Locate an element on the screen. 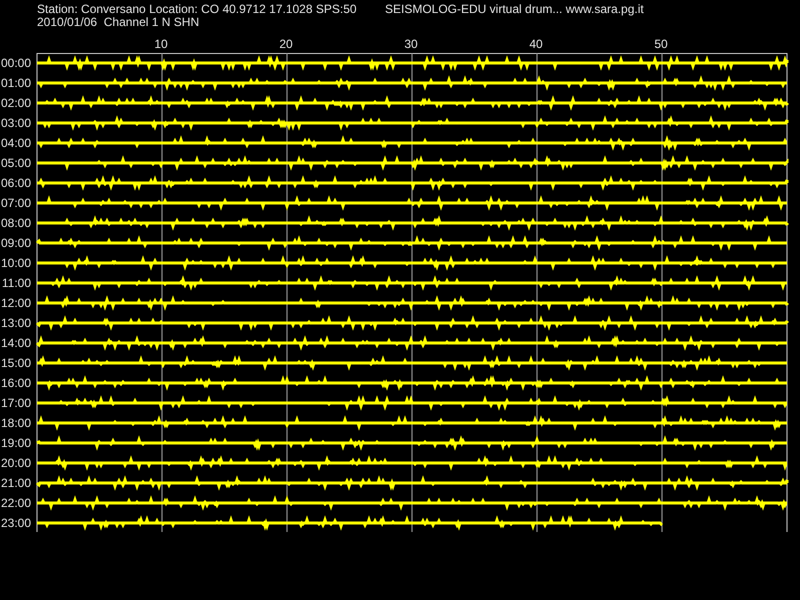  hour-label: 14:00 is located at coordinates (15, 343).